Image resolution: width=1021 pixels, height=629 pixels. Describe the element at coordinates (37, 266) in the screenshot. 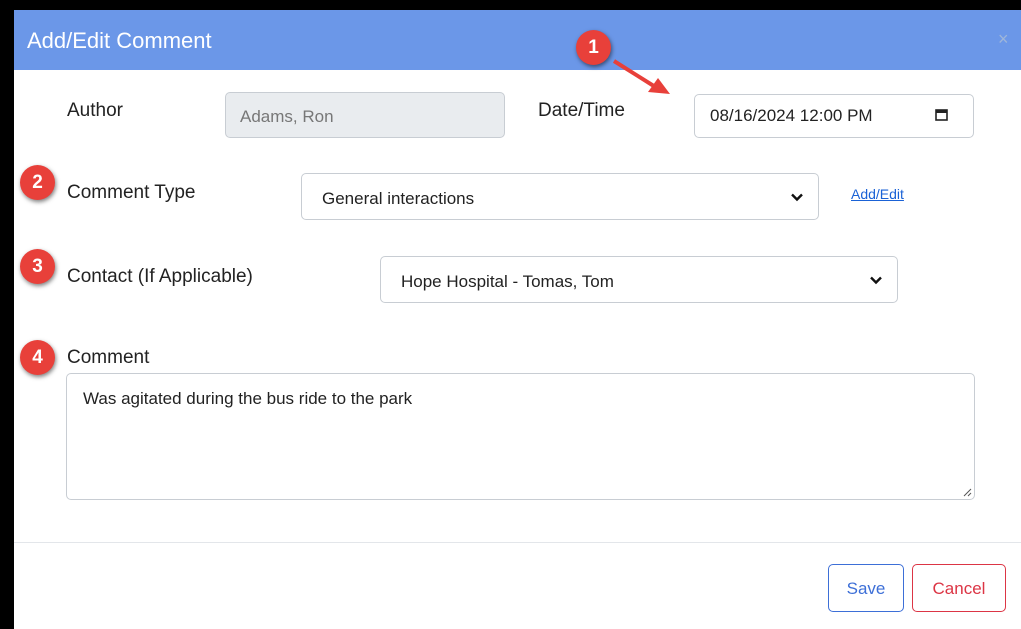

I see `annotation-badge-3: 3` at that location.